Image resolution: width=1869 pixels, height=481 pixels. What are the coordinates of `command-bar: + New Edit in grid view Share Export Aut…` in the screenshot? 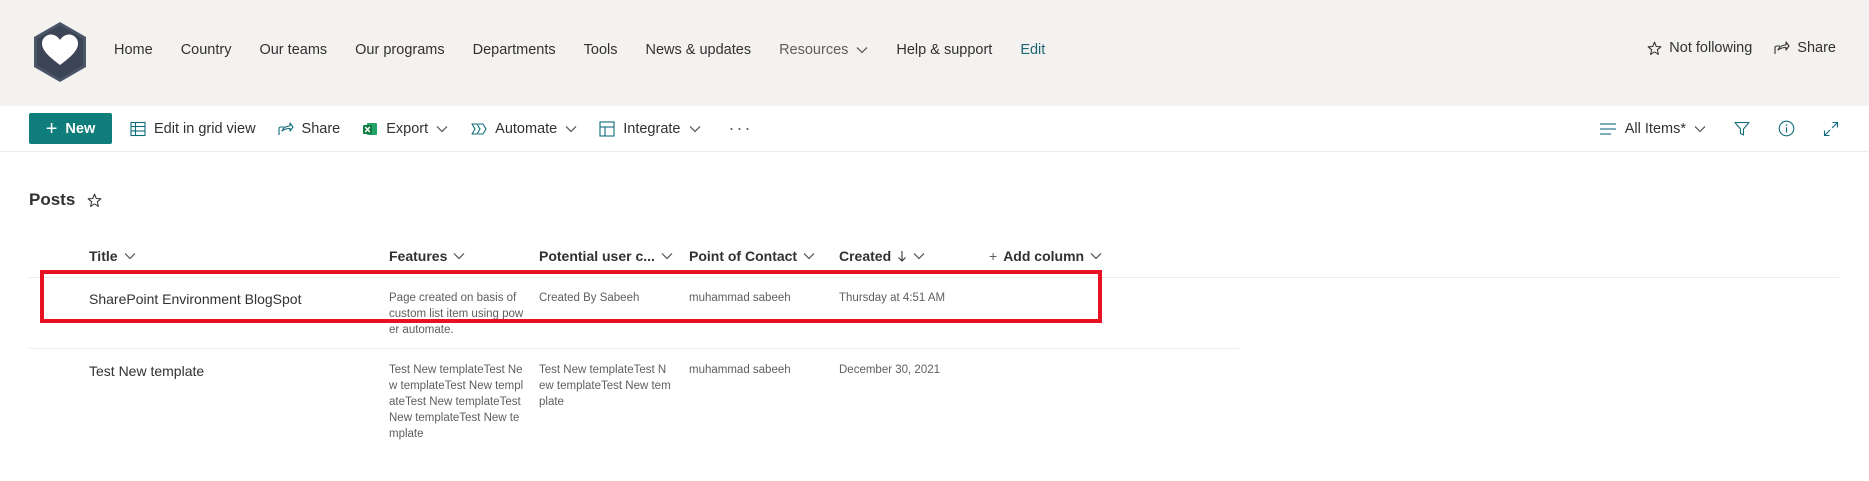 It's located at (934, 129).